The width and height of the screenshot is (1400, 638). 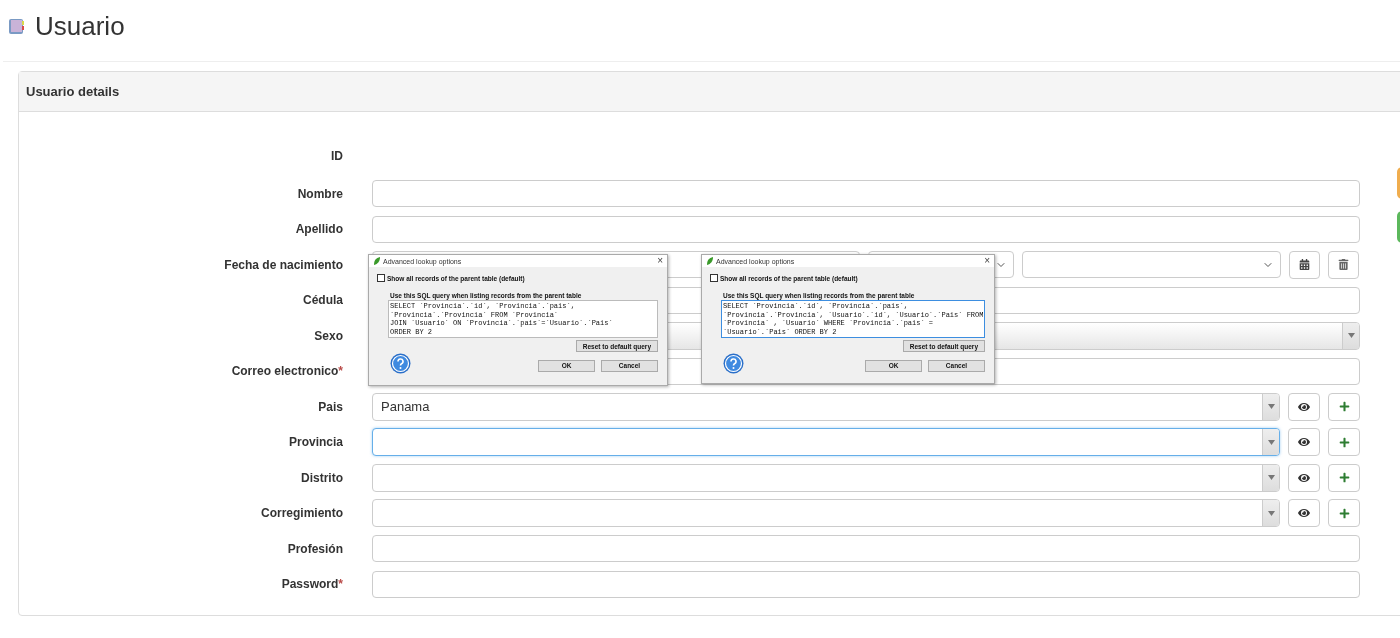 I want to click on field-label: ID, so click(x=336, y=156).